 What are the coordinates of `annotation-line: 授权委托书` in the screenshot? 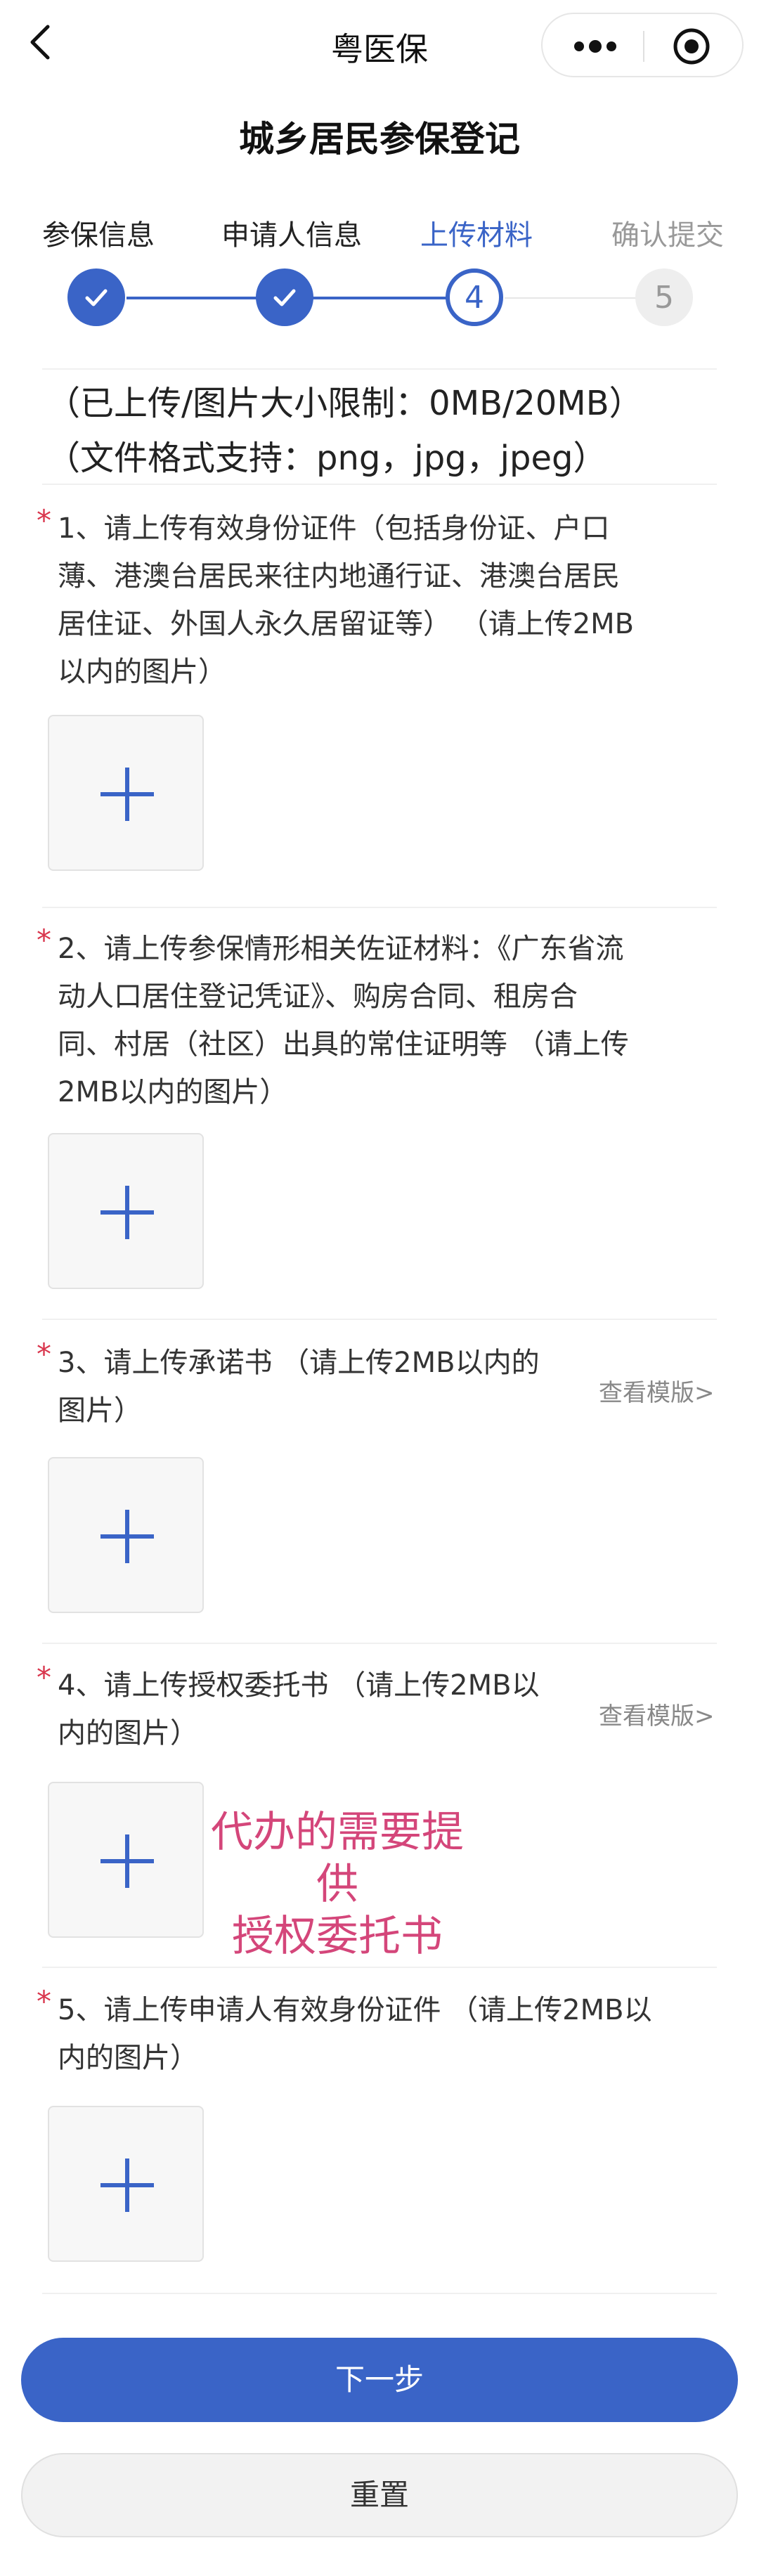 It's located at (337, 1937).